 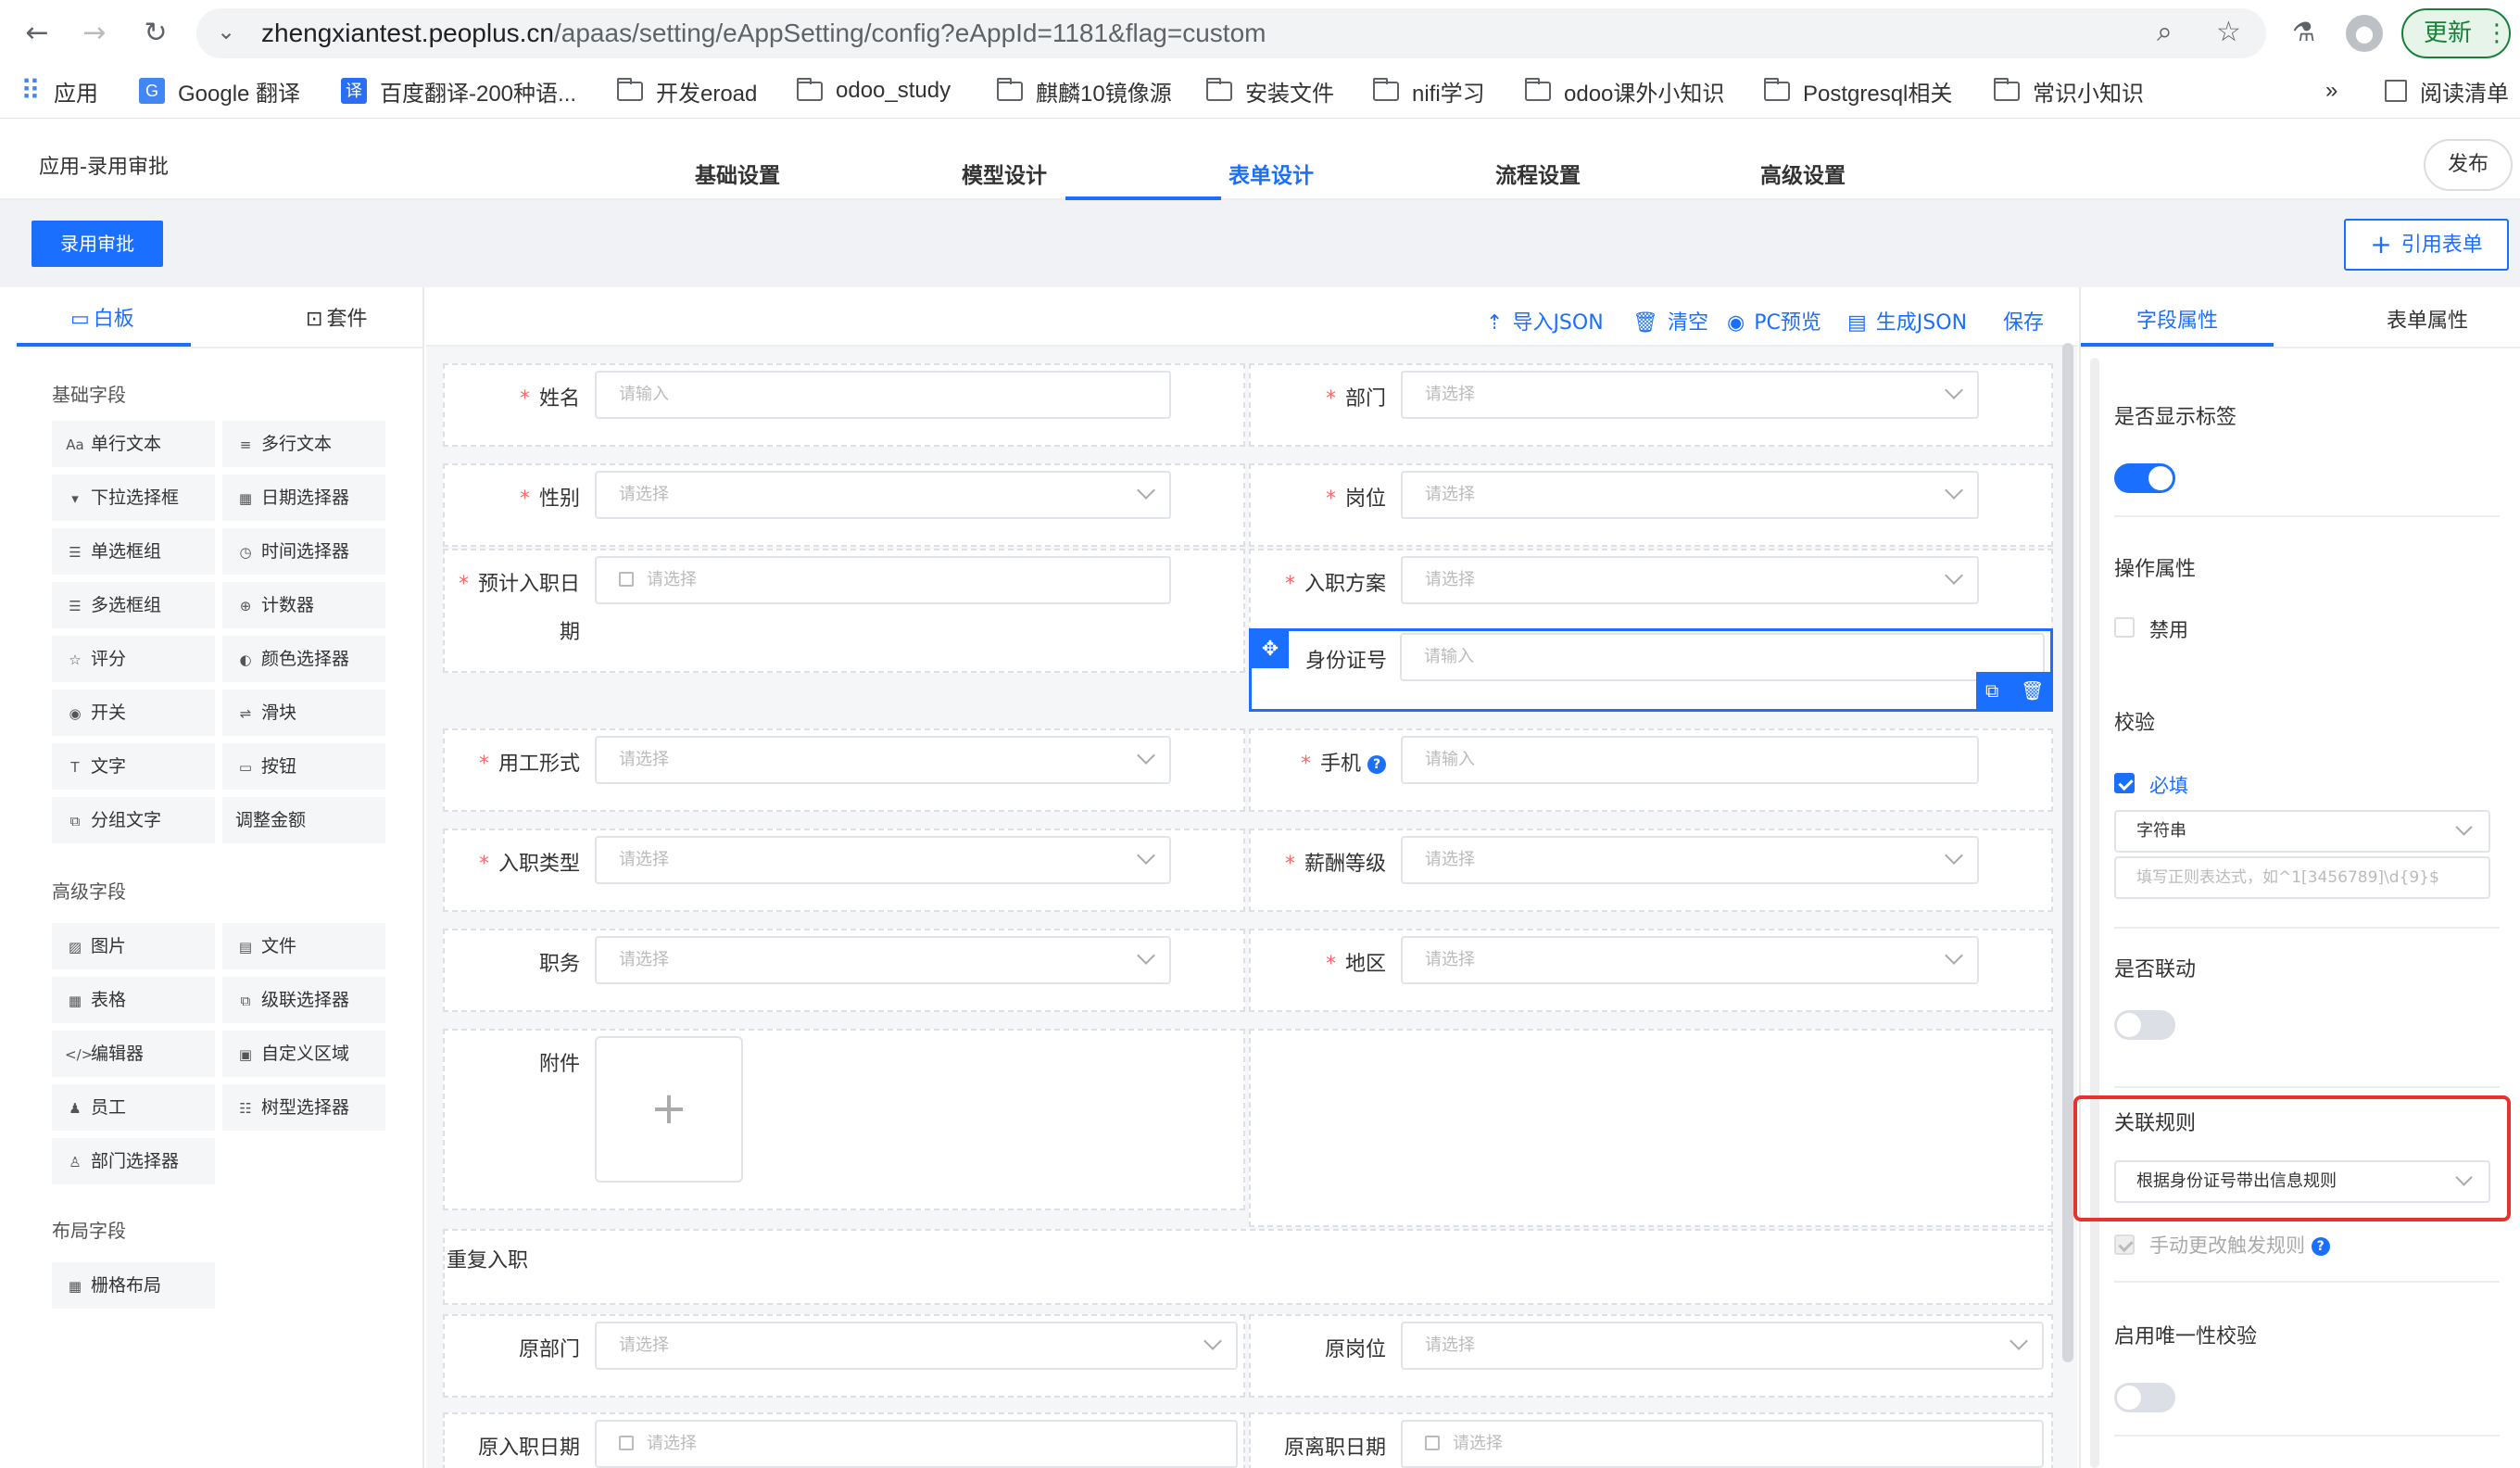 I want to click on field-salary-level: * 薪酬等级 请选择, so click(x=1651, y=870).